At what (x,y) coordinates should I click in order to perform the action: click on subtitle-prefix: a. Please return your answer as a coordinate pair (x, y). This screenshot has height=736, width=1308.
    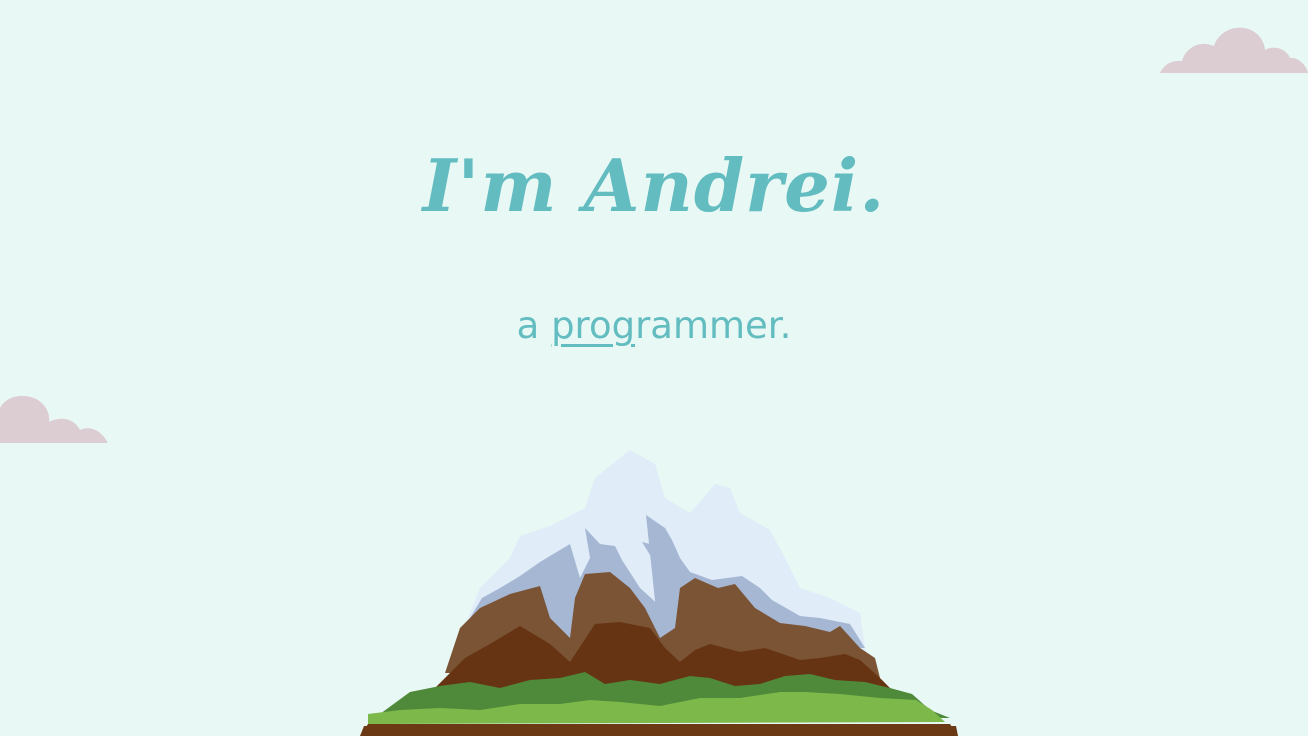
    Looking at the image, I should click on (528, 325).